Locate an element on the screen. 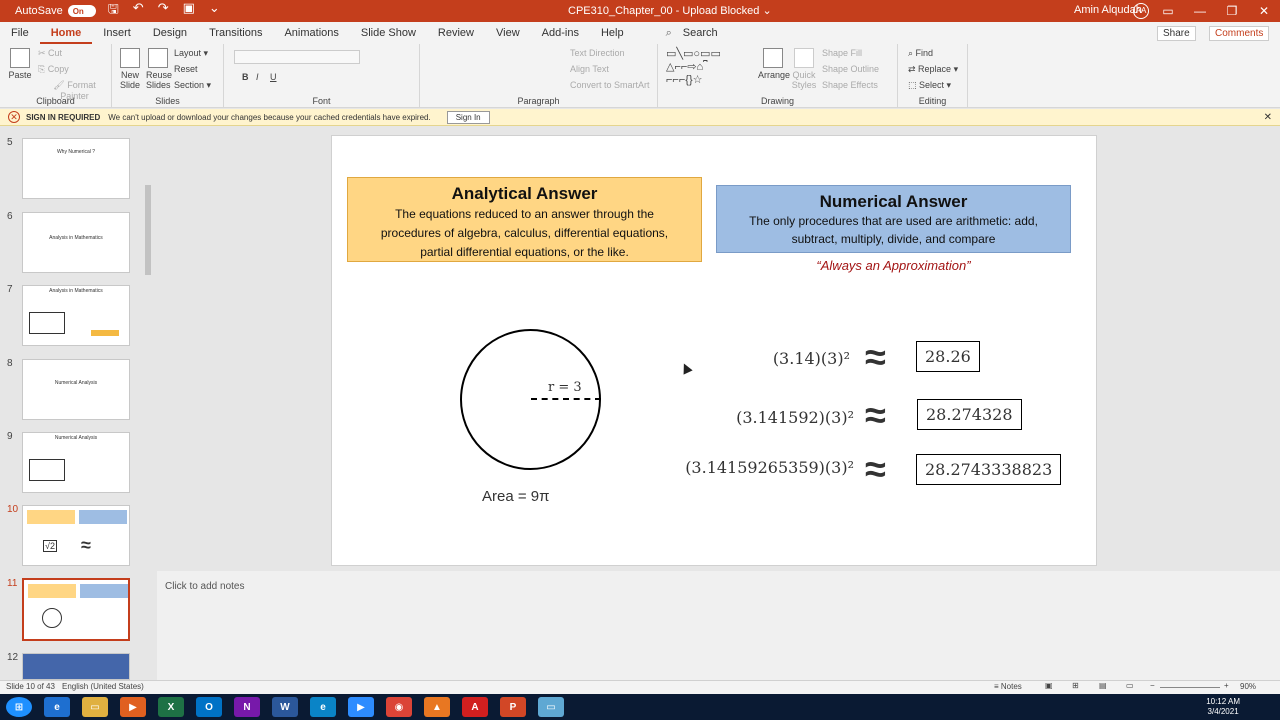  tab-view: View is located at coordinates (508, 33).